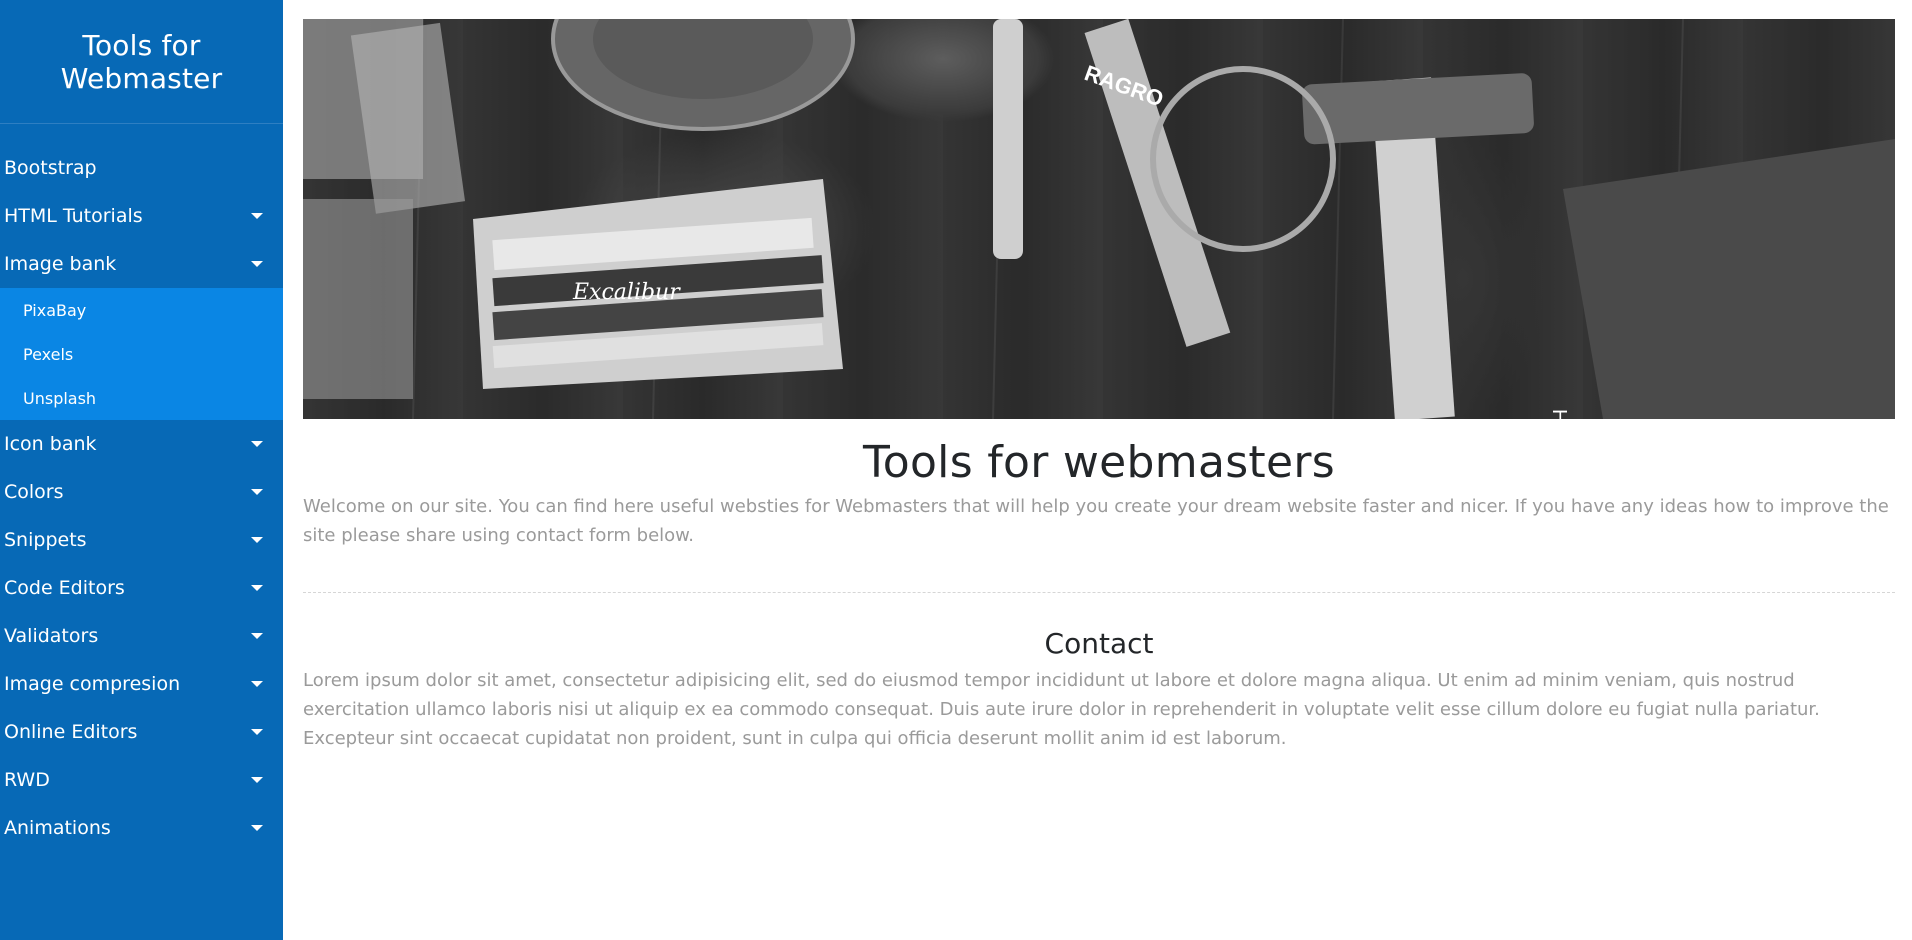 The height and width of the screenshot is (940, 1912). I want to click on image-bank-submenu-wrapper: PixaBay Pexels Unsplash, so click(141, 354).